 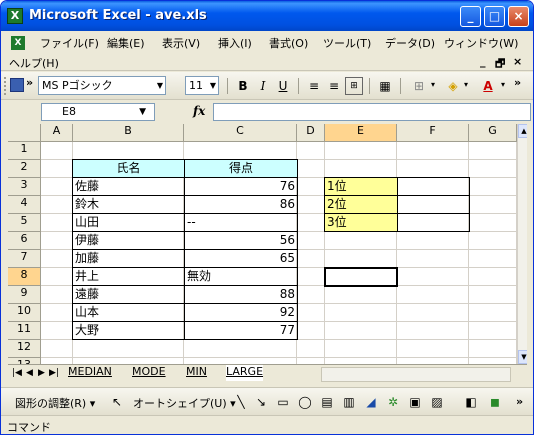 I want to click on score-cell: 無効, so click(x=241, y=276).